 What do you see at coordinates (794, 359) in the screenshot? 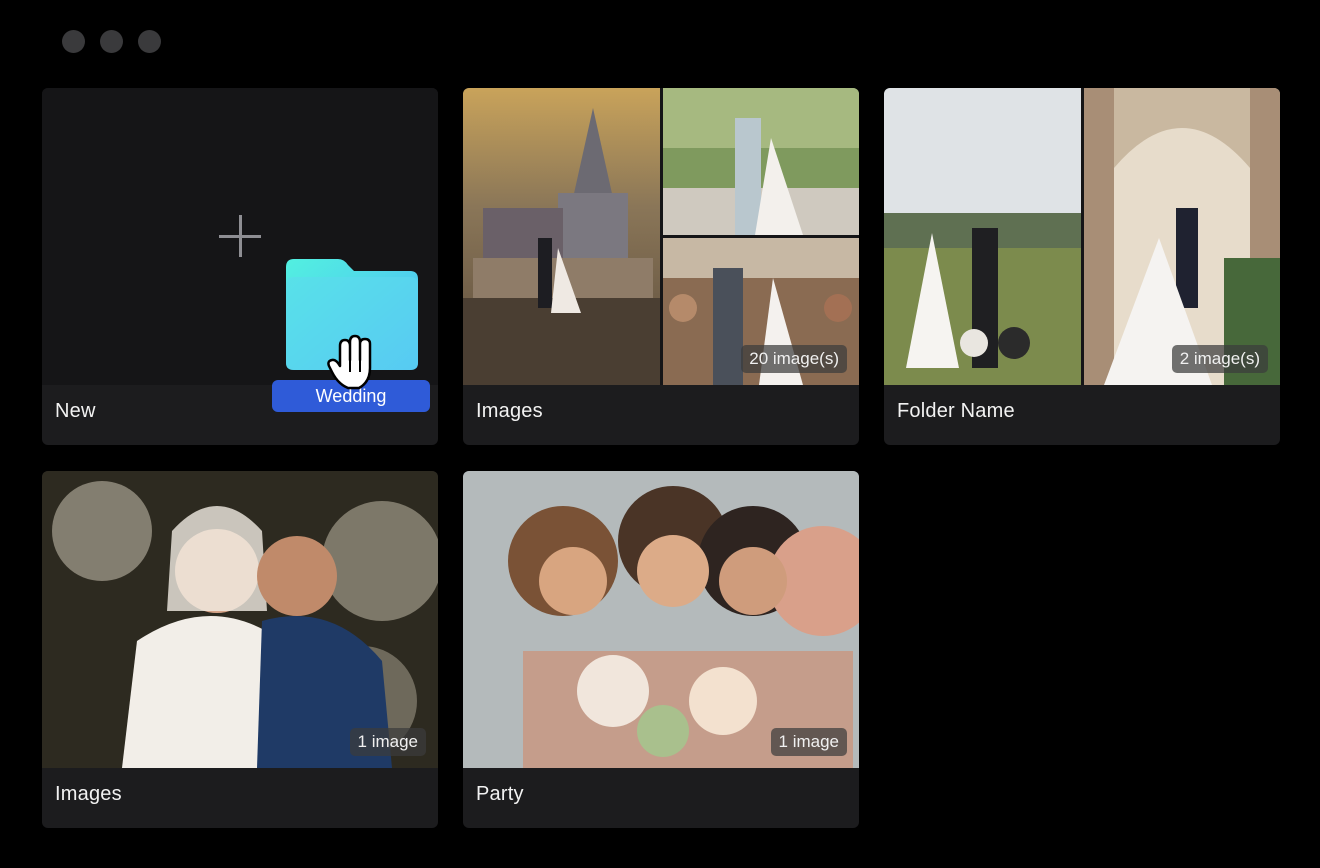
I see `image-count-badge: 20 image(s)` at bounding box center [794, 359].